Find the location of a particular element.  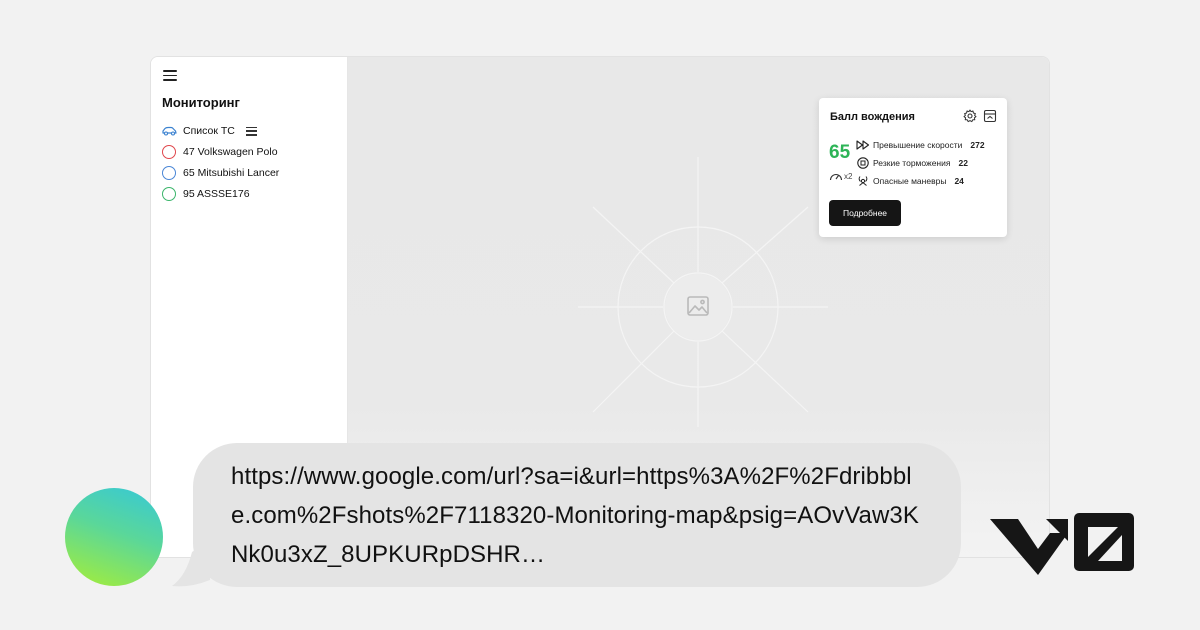

metric-label: Превышение скорости is located at coordinates (918, 145).